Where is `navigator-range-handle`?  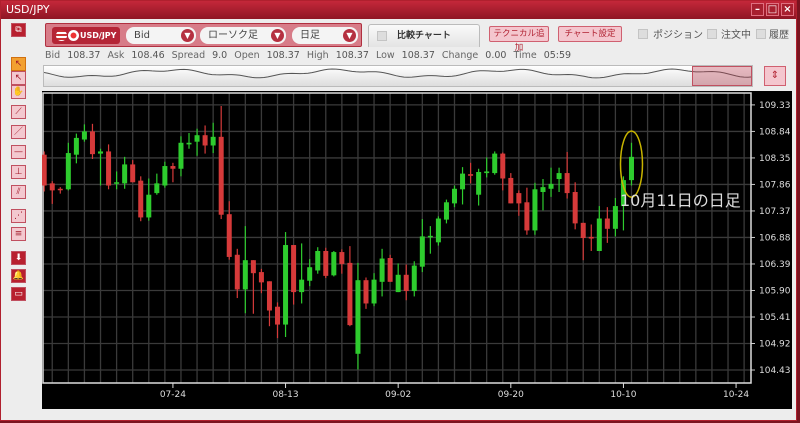
navigator-range-handle is located at coordinates (722, 76).